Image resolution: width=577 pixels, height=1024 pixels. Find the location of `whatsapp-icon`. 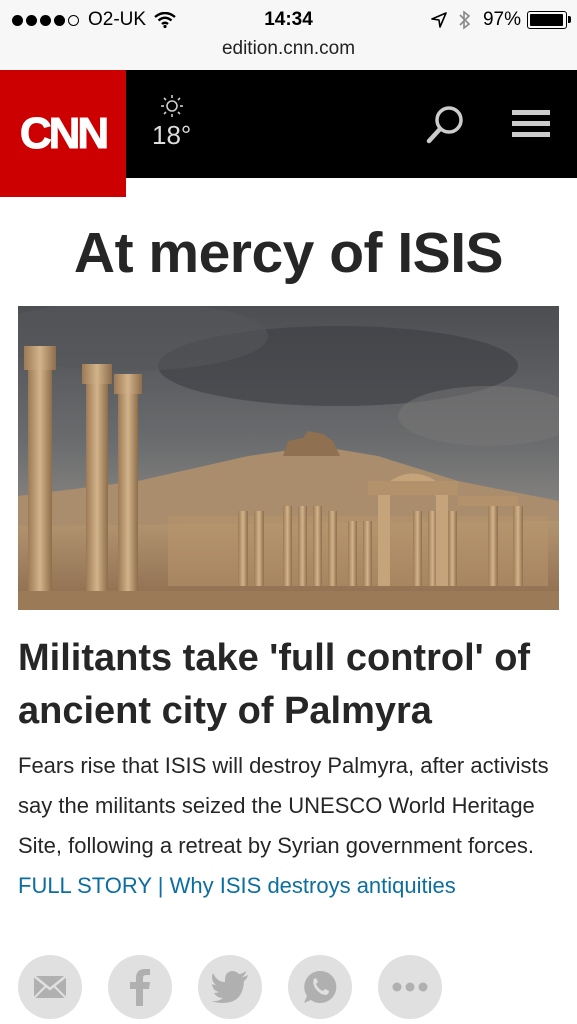

whatsapp-icon is located at coordinates (320, 986).